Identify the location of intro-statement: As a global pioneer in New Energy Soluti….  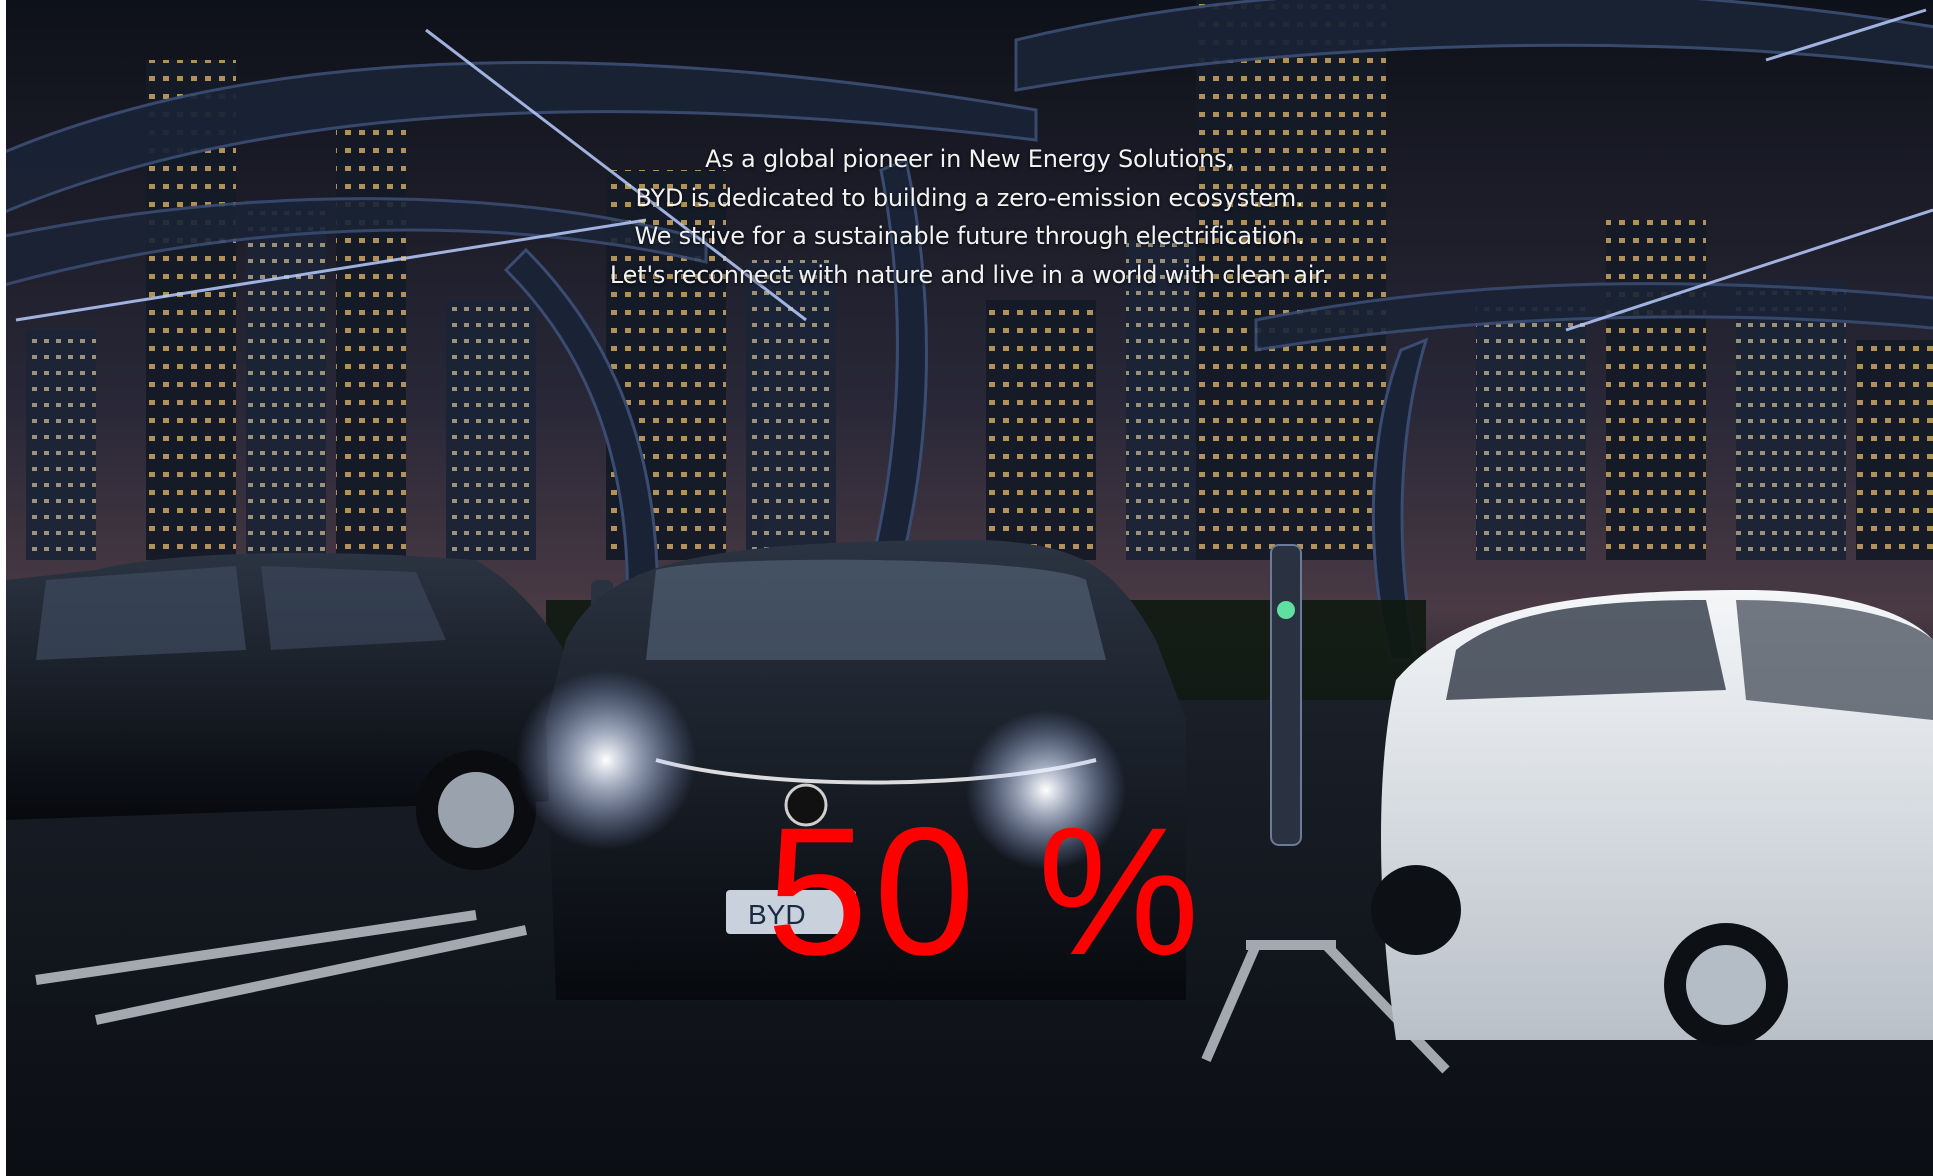
(969, 217).